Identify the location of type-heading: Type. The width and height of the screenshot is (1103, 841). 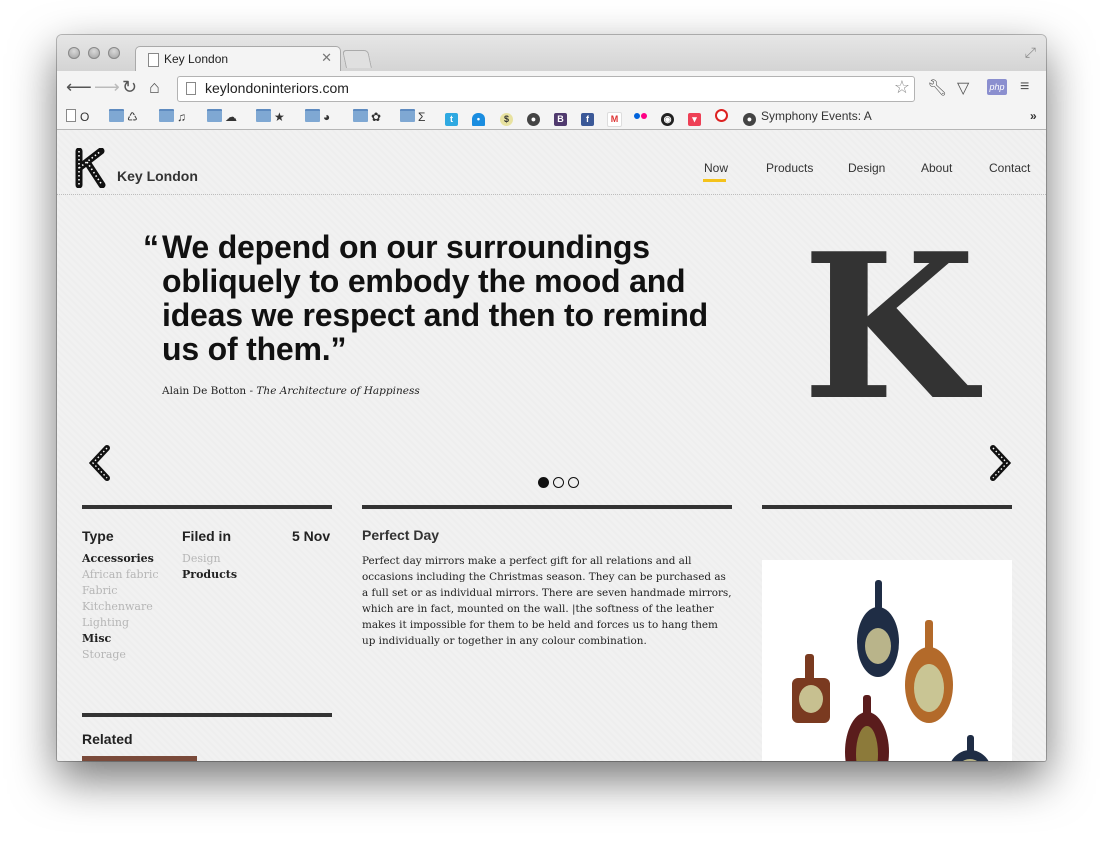
(98, 536).